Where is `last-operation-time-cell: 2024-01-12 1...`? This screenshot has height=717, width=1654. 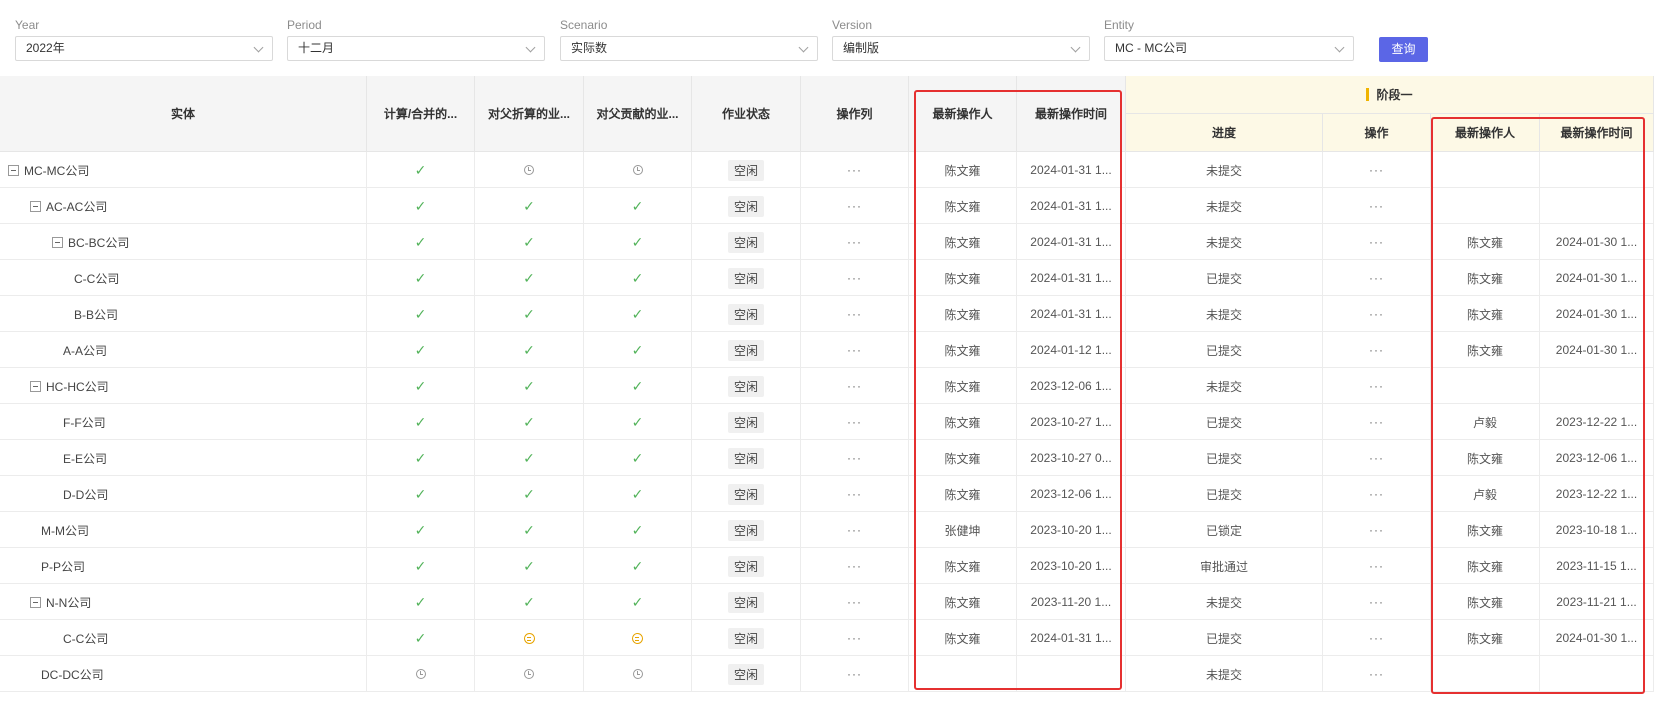 last-operation-time-cell: 2024-01-12 1... is located at coordinates (1071, 350).